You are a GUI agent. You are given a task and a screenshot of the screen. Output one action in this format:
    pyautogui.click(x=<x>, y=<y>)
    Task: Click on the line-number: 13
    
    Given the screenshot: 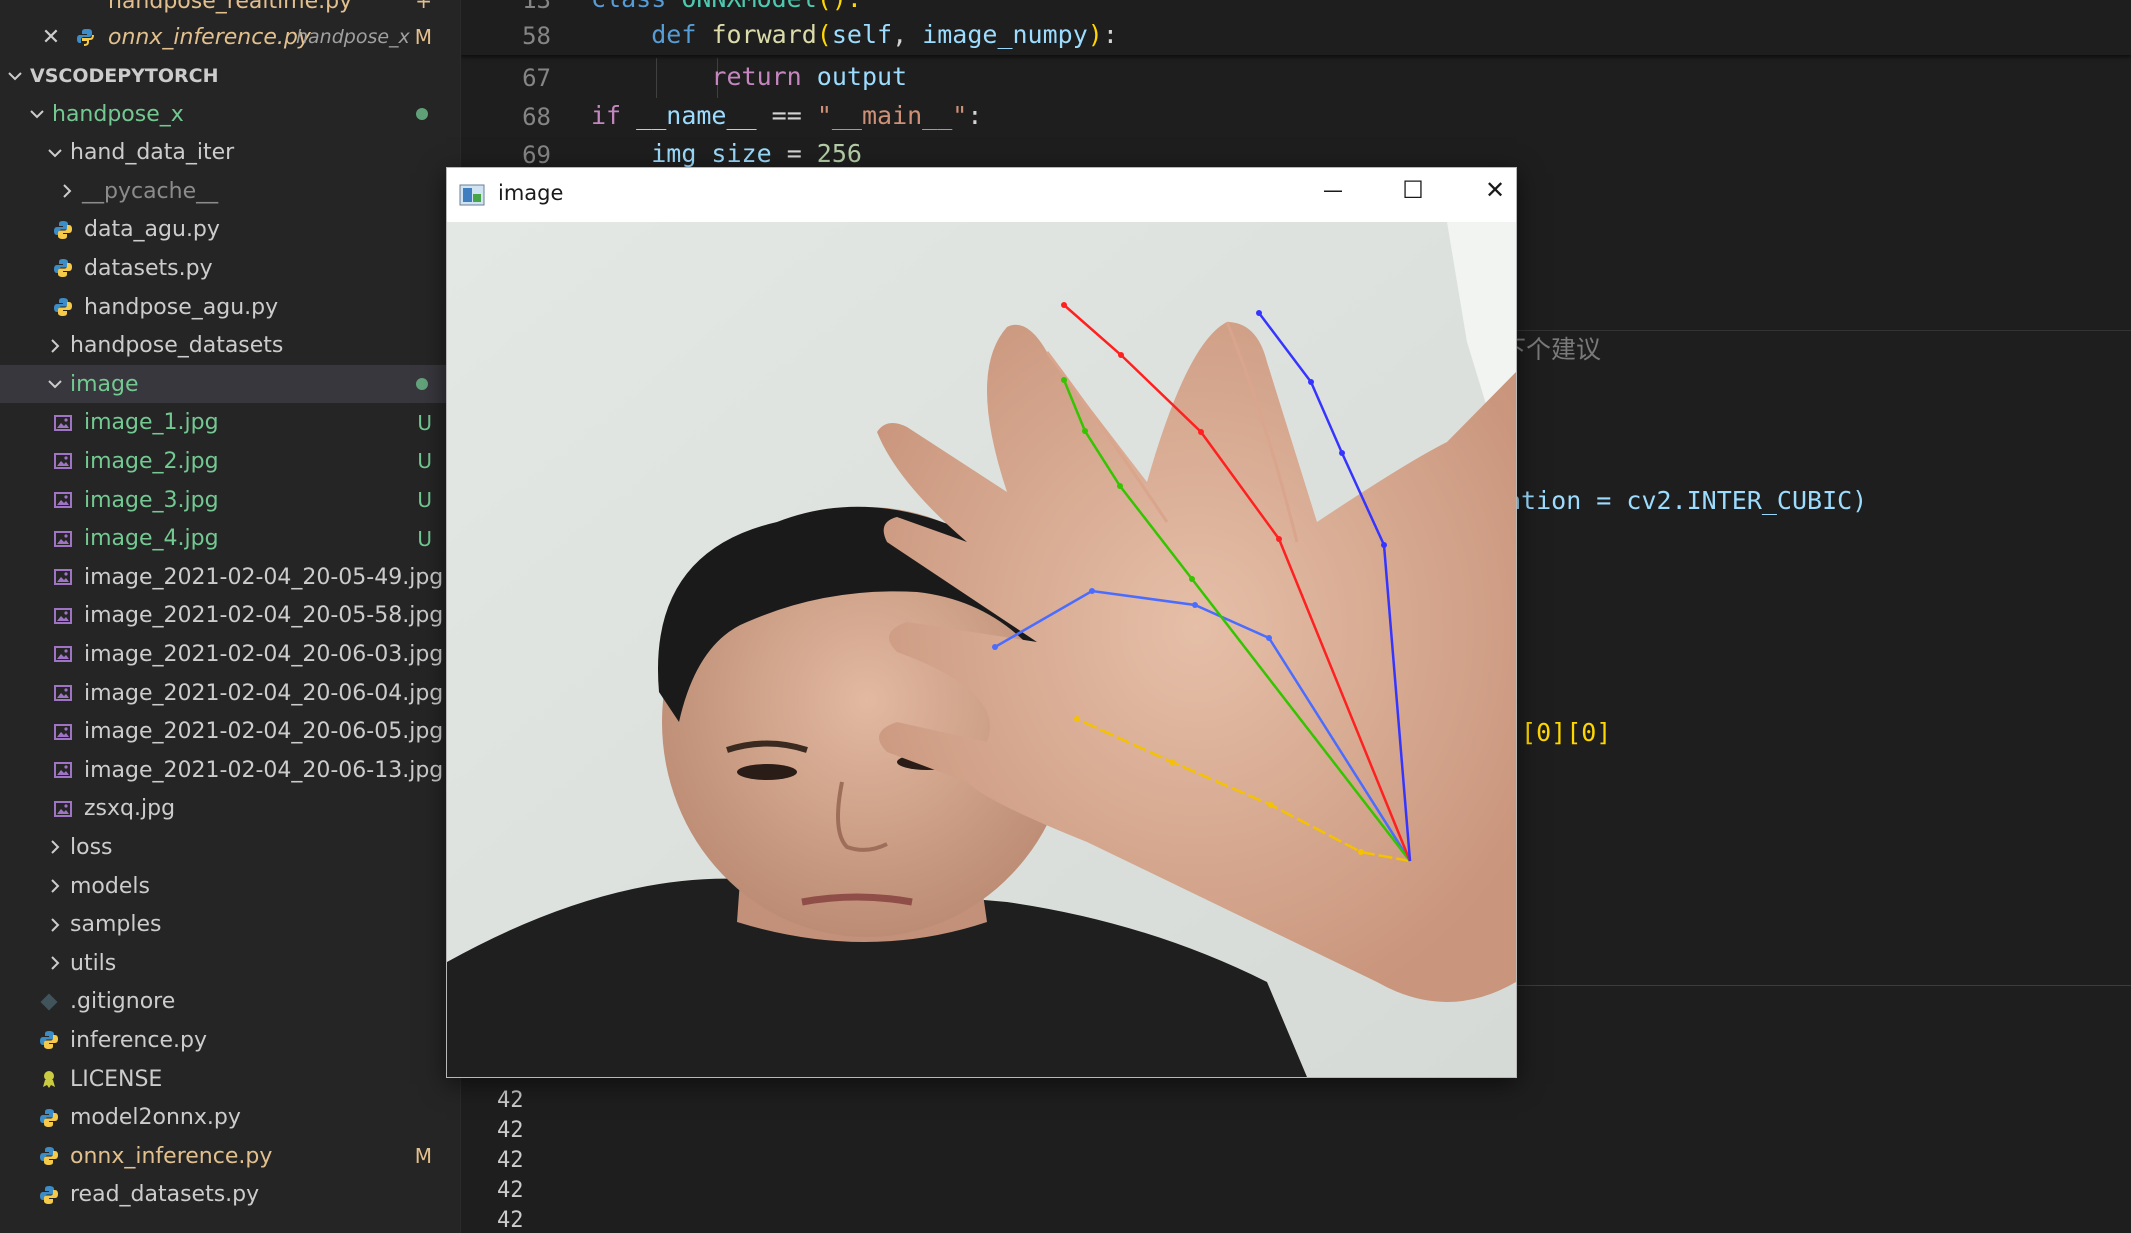 What is the action you would take?
    pyautogui.click(x=536, y=7)
    